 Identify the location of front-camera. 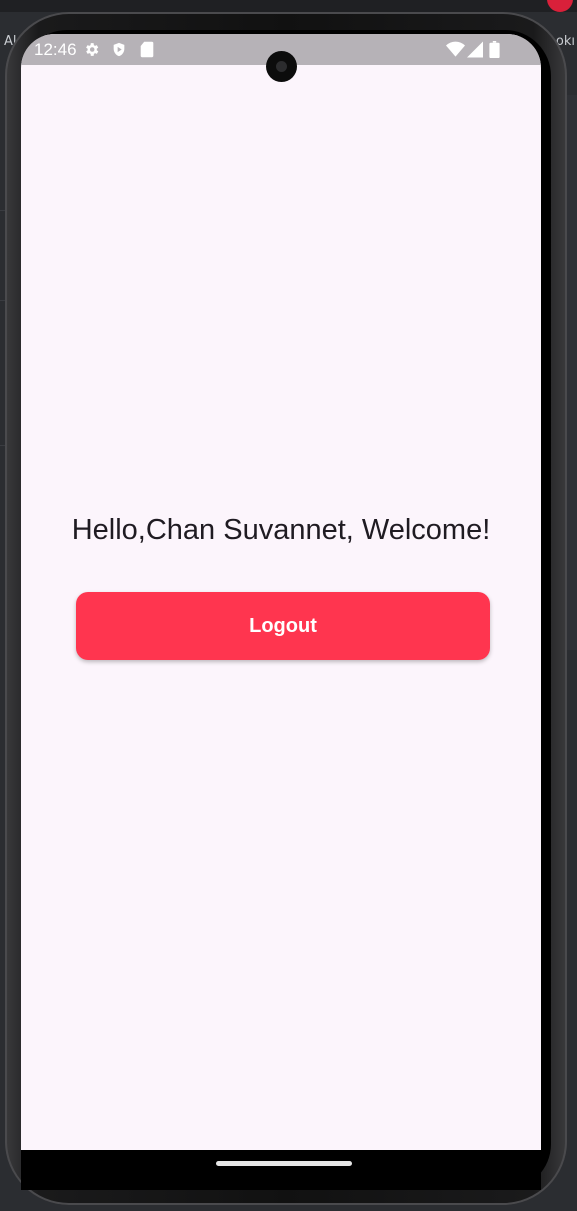
(281, 66).